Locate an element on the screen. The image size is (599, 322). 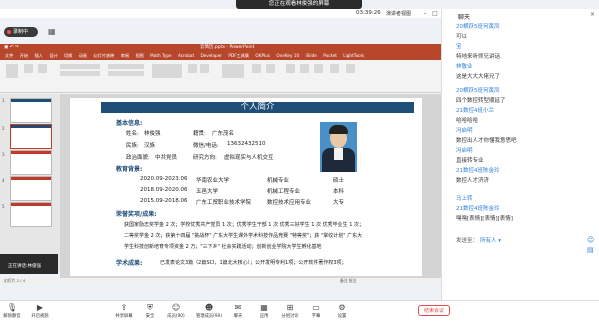
ppt-tab: Pocket is located at coordinates (330, 55).